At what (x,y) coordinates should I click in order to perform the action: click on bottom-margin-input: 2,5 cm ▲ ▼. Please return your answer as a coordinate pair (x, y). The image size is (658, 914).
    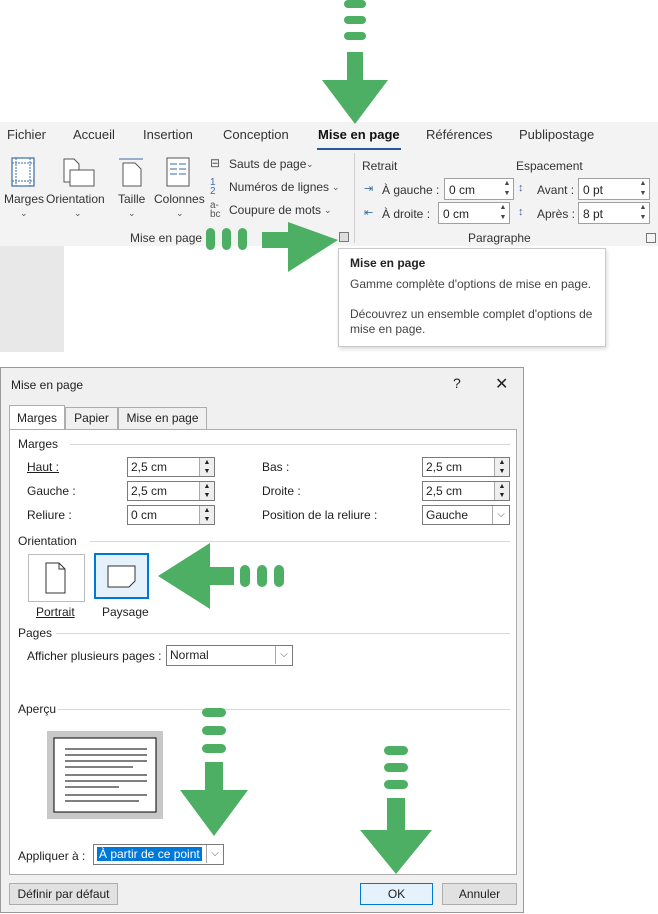
    Looking at the image, I should click on (466, 467).